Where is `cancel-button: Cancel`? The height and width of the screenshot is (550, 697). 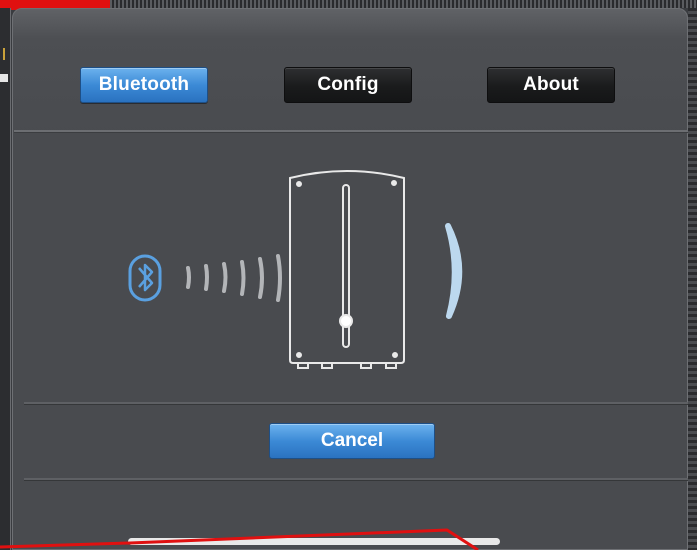
cancel-button: Cancel is located at coordinates (352, 441).